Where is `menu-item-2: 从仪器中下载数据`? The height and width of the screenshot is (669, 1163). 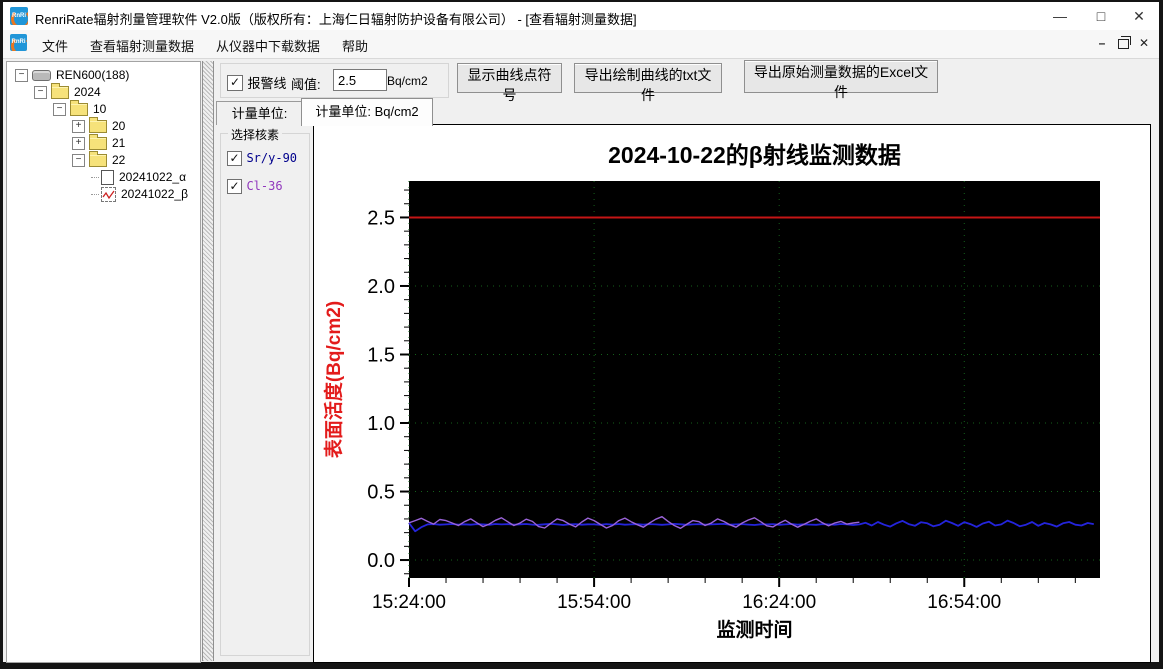 menu-item-2: 从仪器中下载数据 is located at coordinates (268, 45).